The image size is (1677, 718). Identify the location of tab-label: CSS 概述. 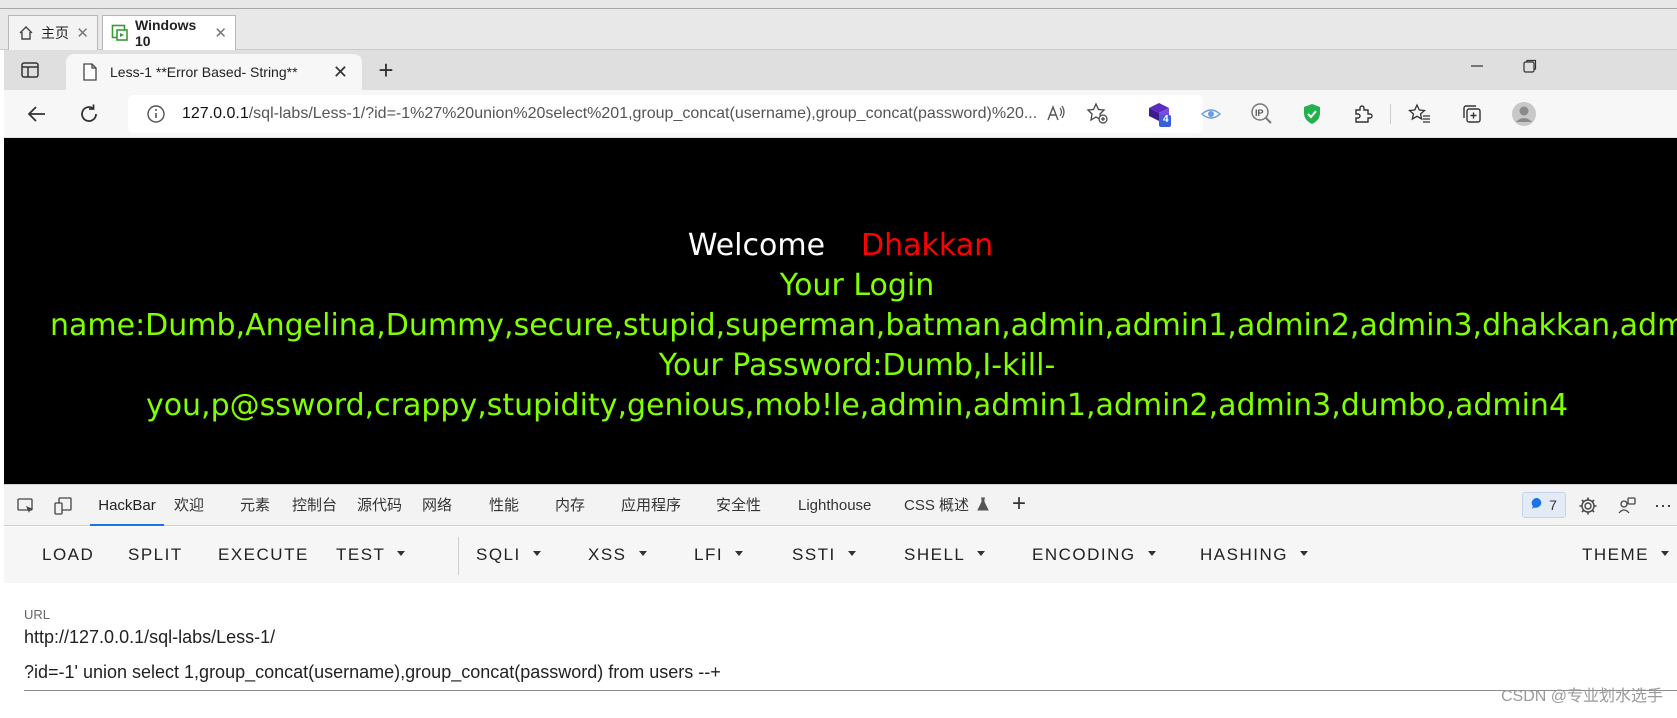
(937, 505).